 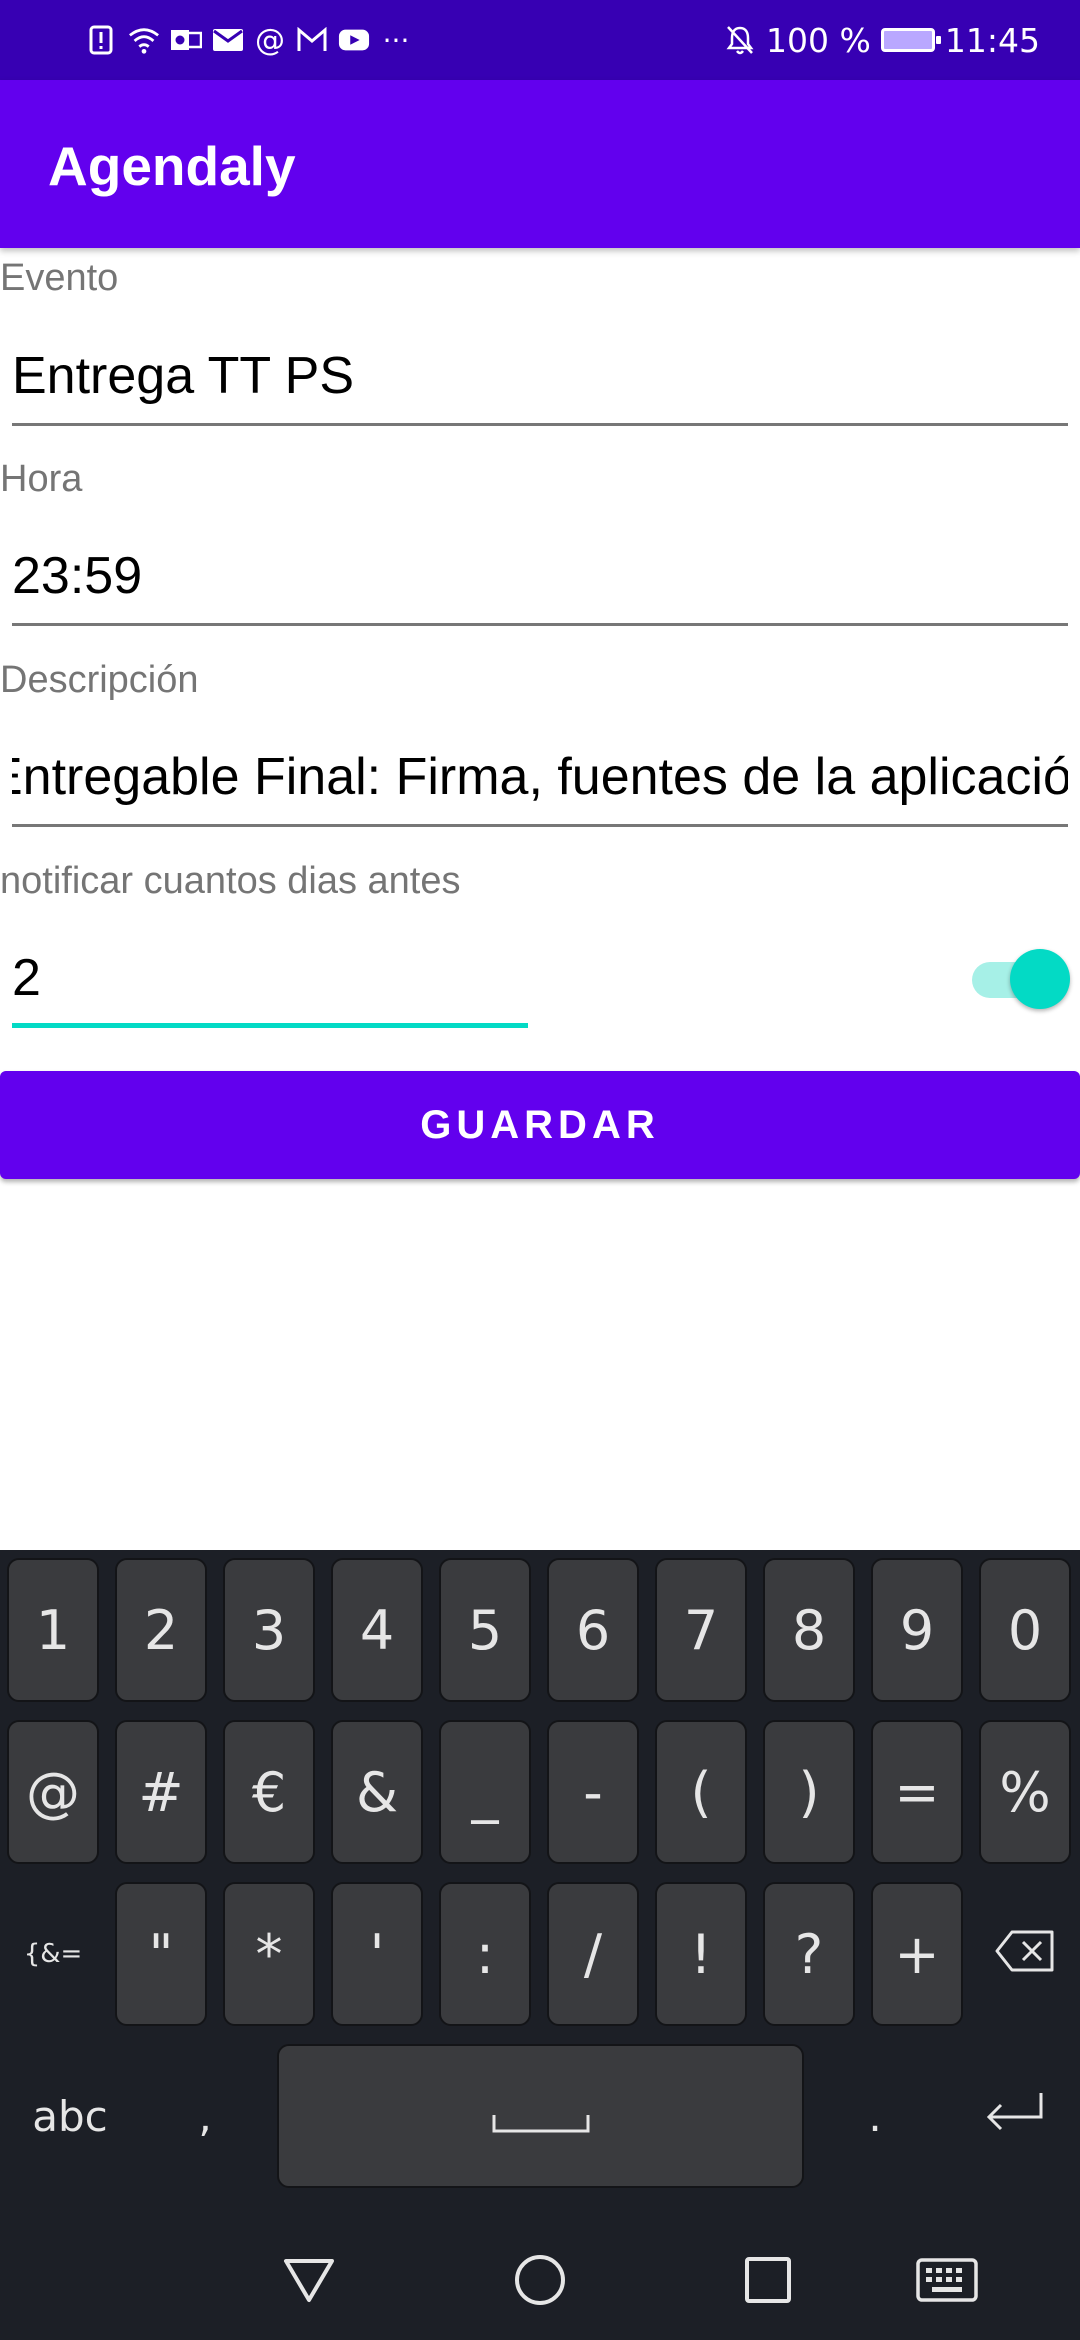 I want to click on time-field: 23:59, so click(x=540, y=581).